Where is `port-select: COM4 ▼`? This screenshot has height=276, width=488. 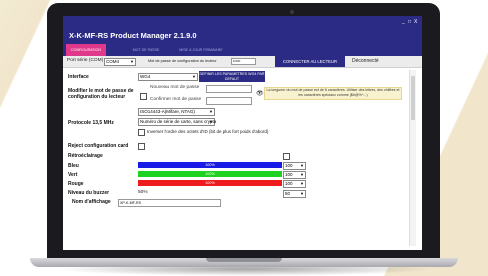
port-select: COM4 ▼ is located at coordinates (120, 62).